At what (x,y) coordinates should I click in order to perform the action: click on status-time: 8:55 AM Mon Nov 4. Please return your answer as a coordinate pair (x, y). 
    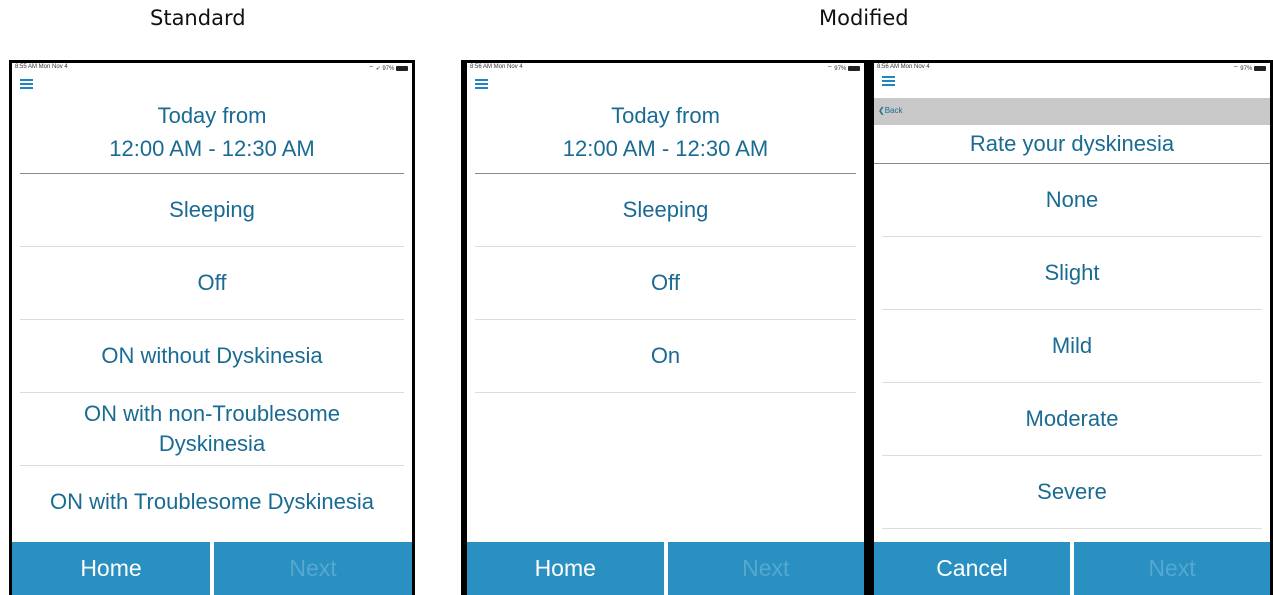
    Looking at the image, I should click on (41, 67).